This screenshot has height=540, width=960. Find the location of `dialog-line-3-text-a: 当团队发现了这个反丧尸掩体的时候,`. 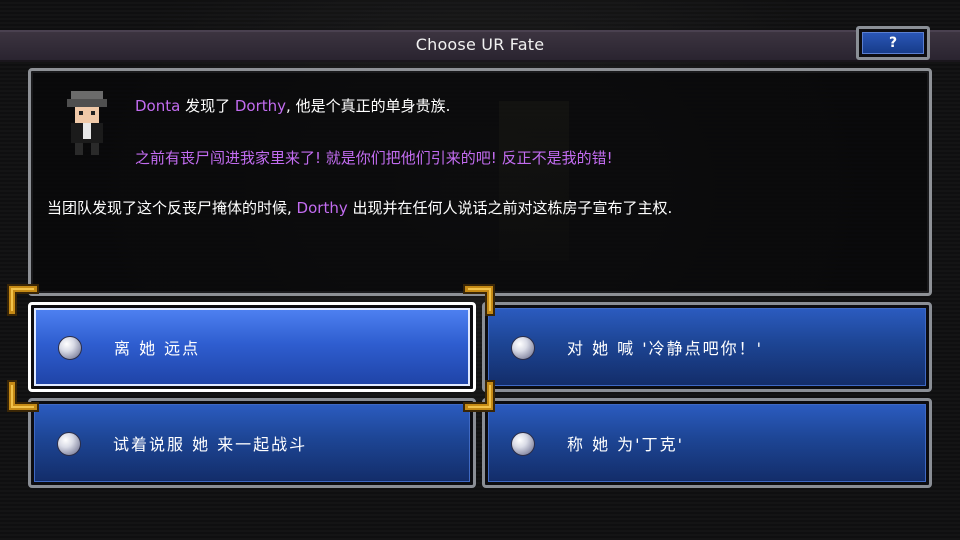

dialog-line-3-text-a: 当团队发现了这个反丧尸掩体的时候, is located at coordinates (172, 208).